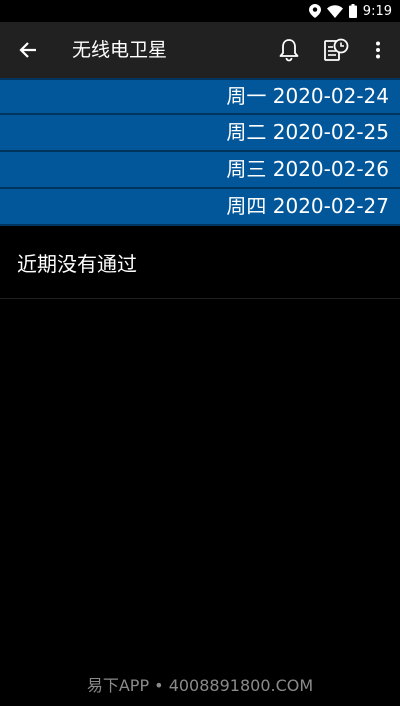  I want to click on wifi-icon, so click(334, 11).